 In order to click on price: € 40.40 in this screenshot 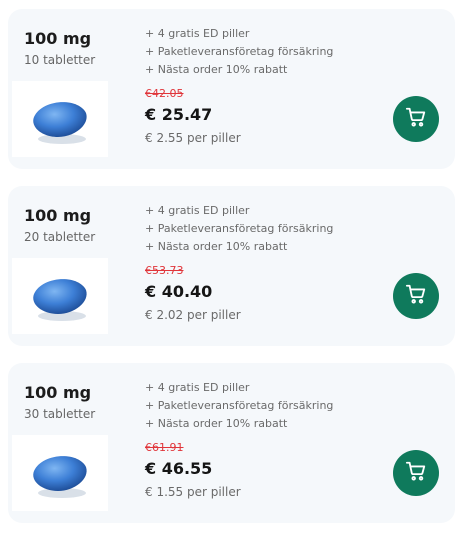, I will do `click(179, 291)`.